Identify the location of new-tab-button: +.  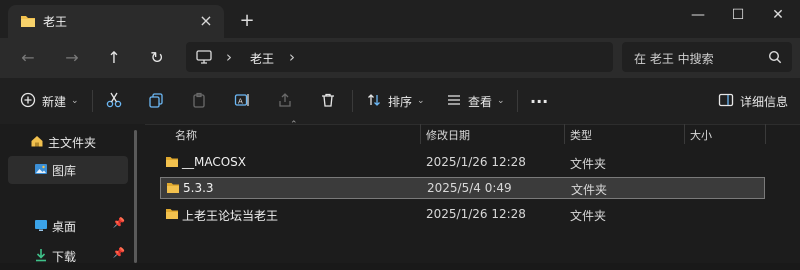
(247, 21).